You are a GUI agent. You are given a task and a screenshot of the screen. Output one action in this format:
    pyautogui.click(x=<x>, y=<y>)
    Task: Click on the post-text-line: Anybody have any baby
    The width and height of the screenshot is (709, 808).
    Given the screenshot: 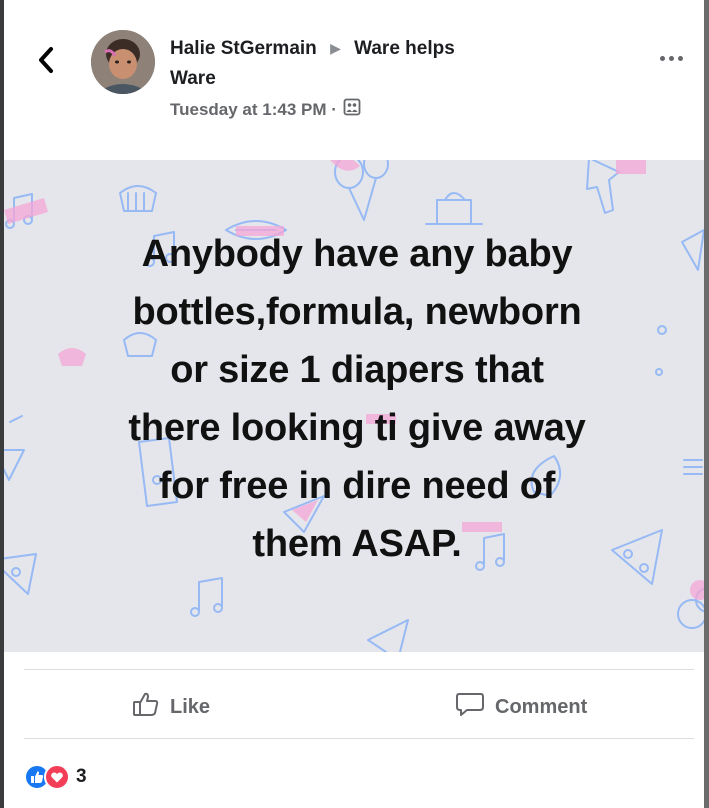 What is the action you would take?
    pyautogui.click(x=357, y=254)
    